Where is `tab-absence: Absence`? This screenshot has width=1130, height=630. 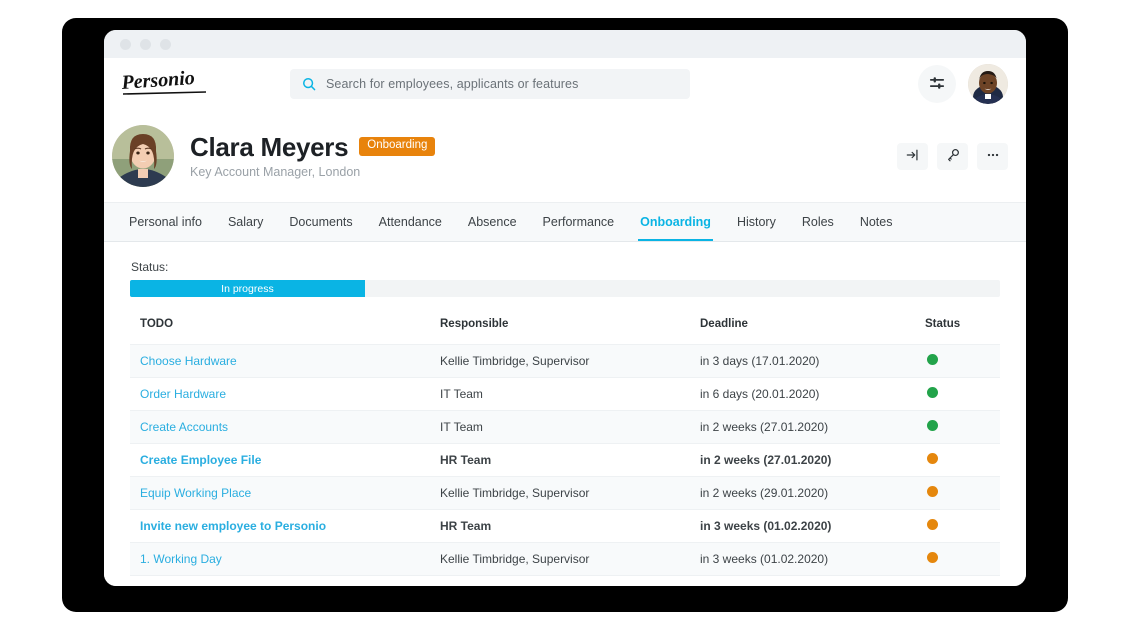
tab-absence: Absence is located at coordinates (492, 222).